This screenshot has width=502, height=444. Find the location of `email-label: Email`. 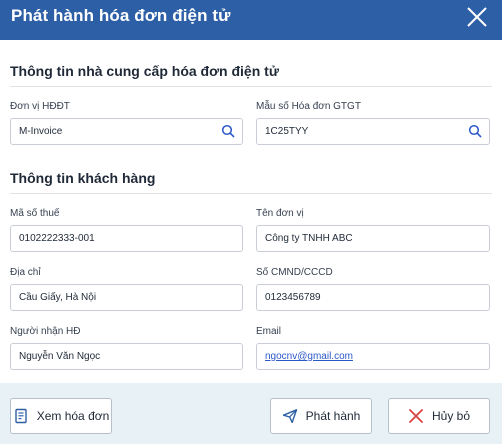

email-label: Email is located at coordinates (269, 331).